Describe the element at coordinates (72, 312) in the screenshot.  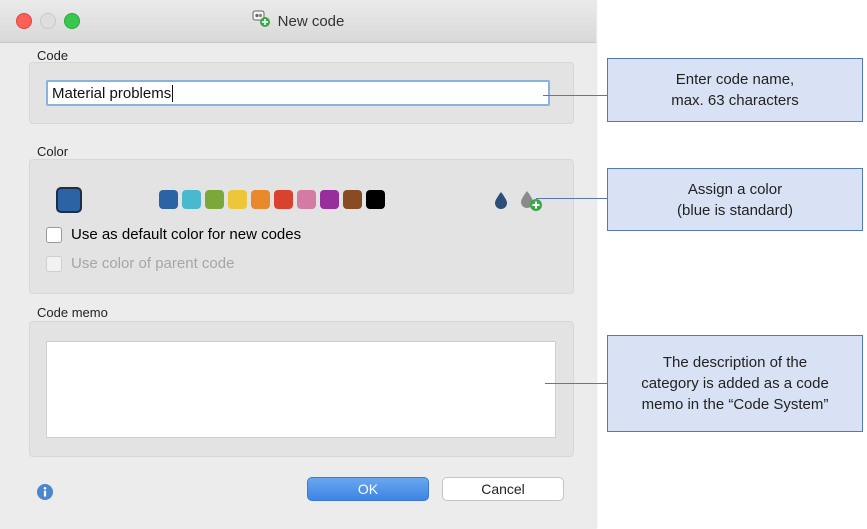
I see `memo-section-label: Code memo` at that location.